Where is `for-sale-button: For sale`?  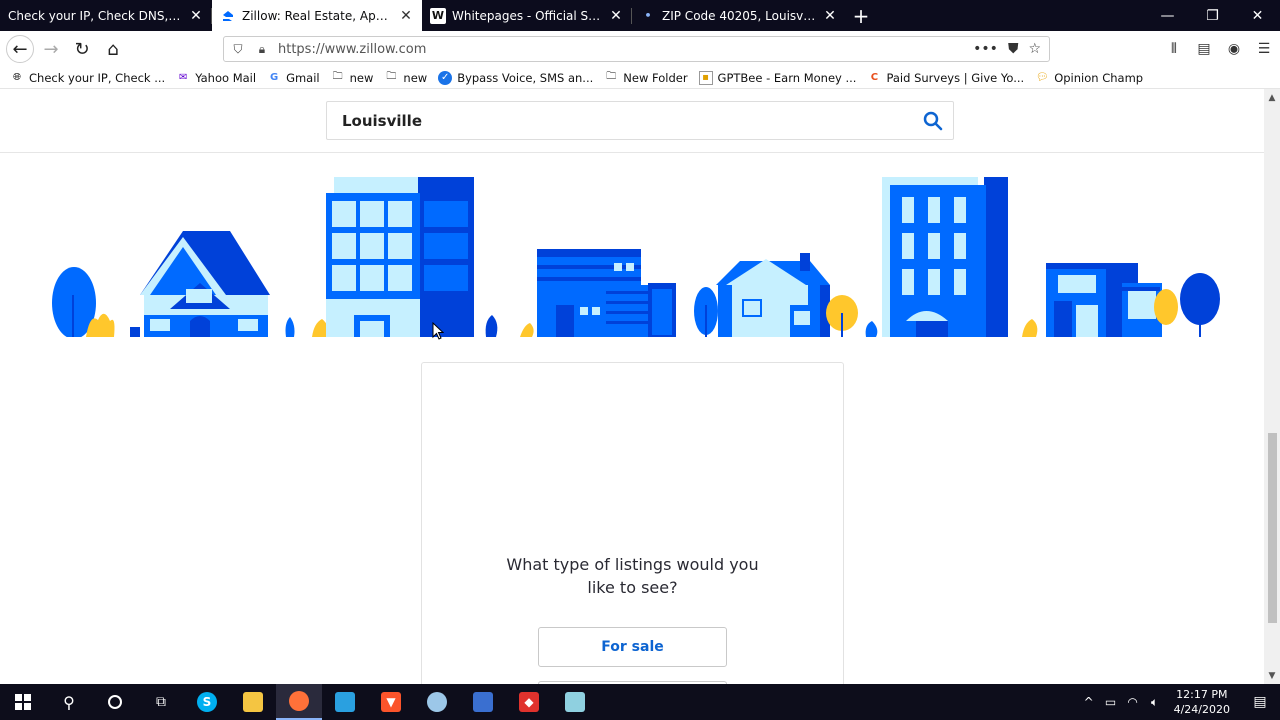 for-sale-button: For sale is located at coordinates (632, 647).